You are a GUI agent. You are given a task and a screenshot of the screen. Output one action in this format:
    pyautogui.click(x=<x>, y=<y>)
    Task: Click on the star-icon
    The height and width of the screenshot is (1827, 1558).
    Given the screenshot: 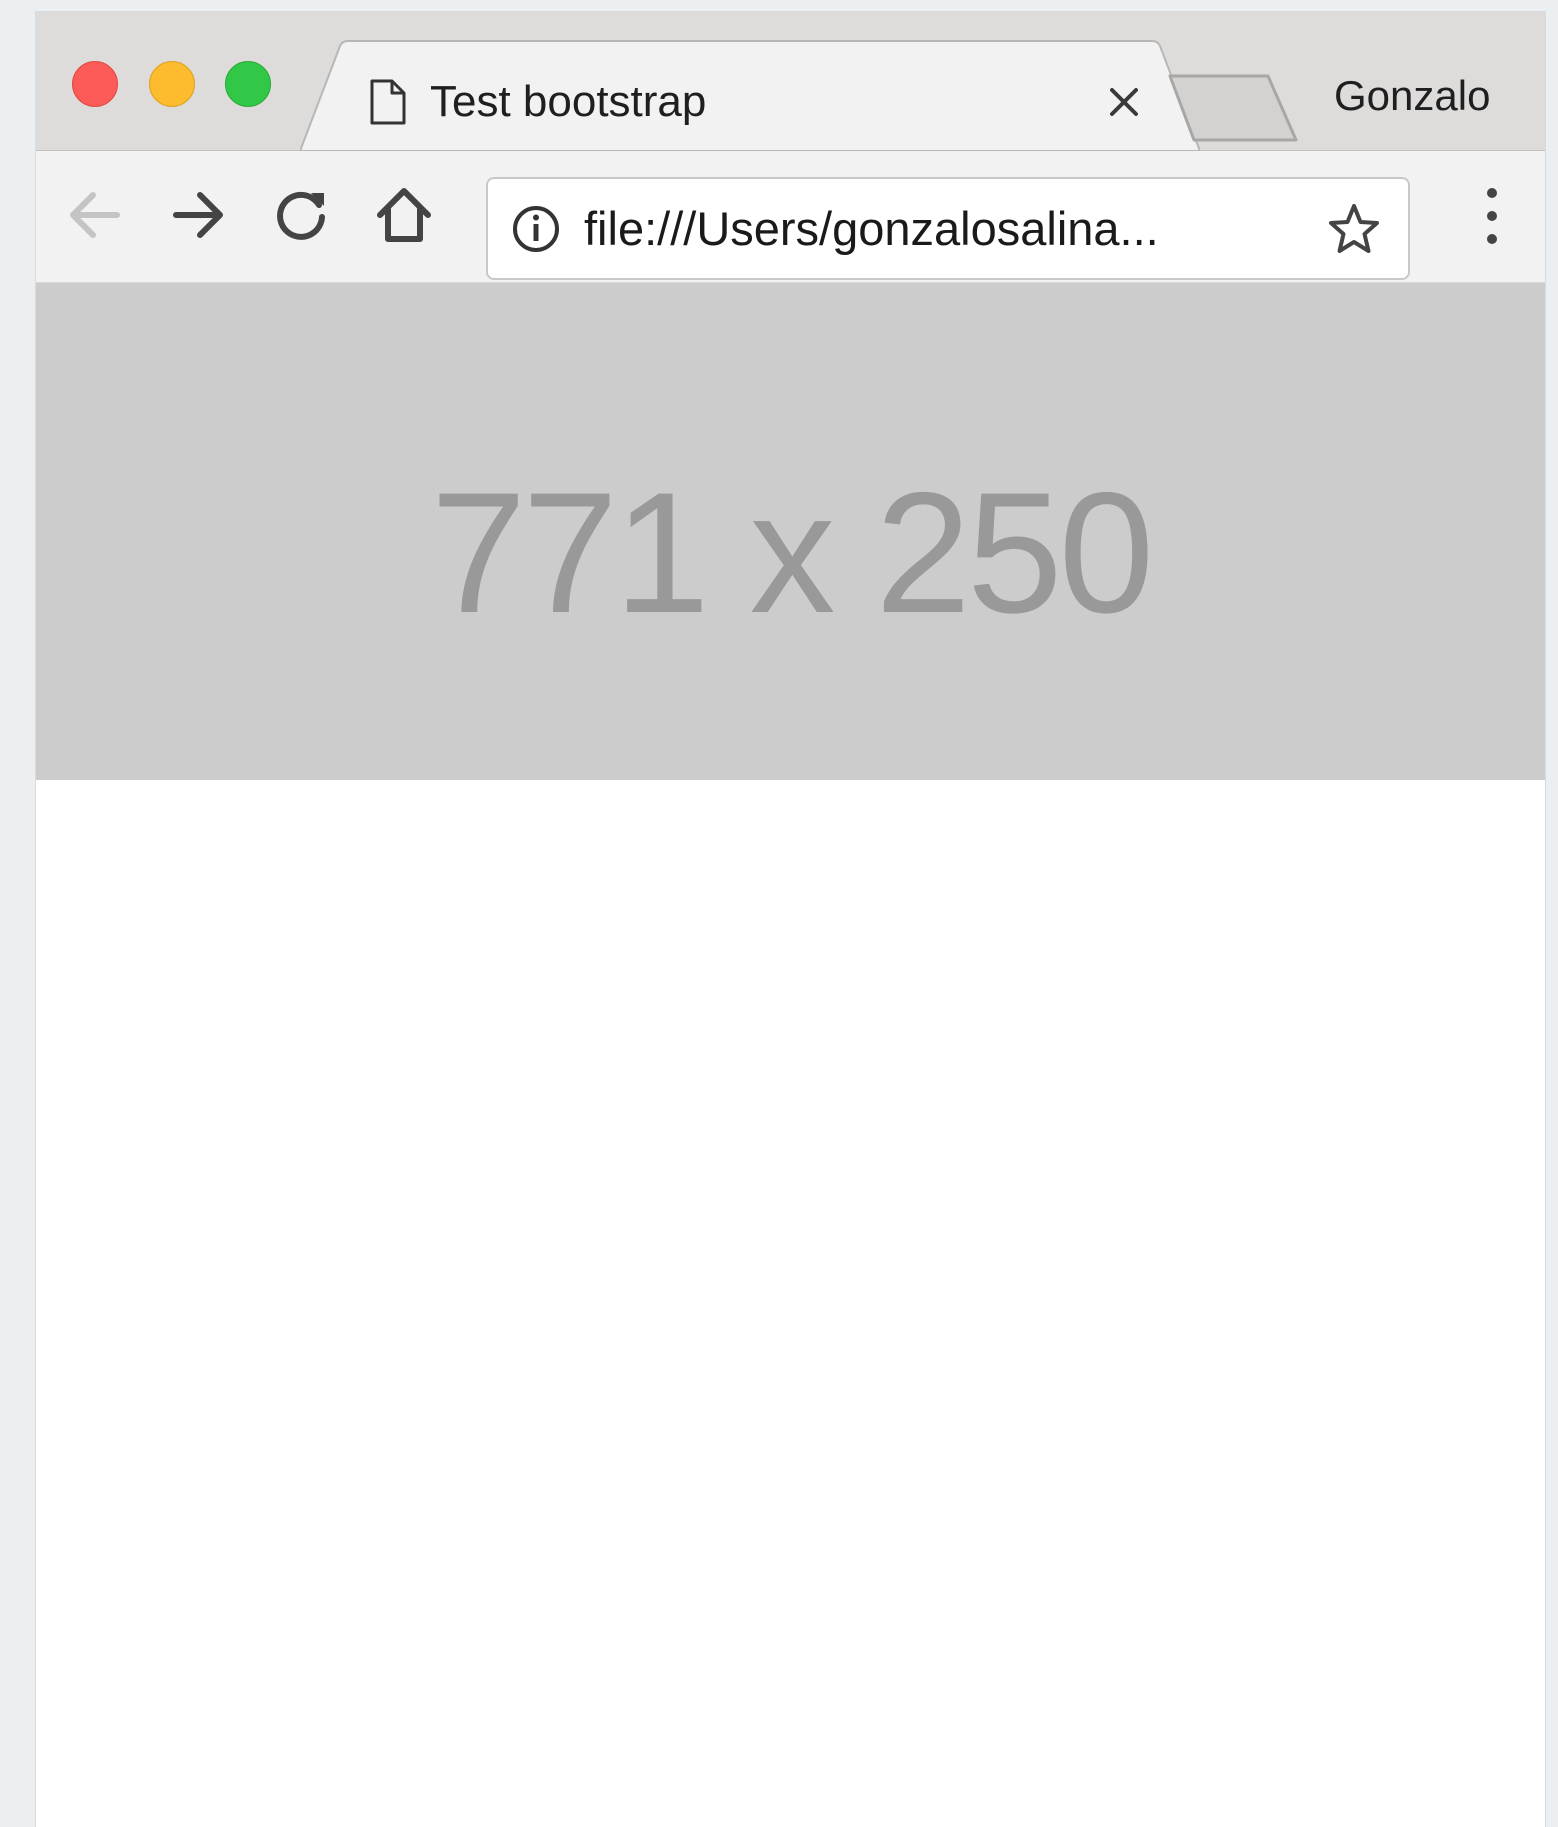 What is the action you would take?
    pyautogui.click(x=1354, y=229)
    